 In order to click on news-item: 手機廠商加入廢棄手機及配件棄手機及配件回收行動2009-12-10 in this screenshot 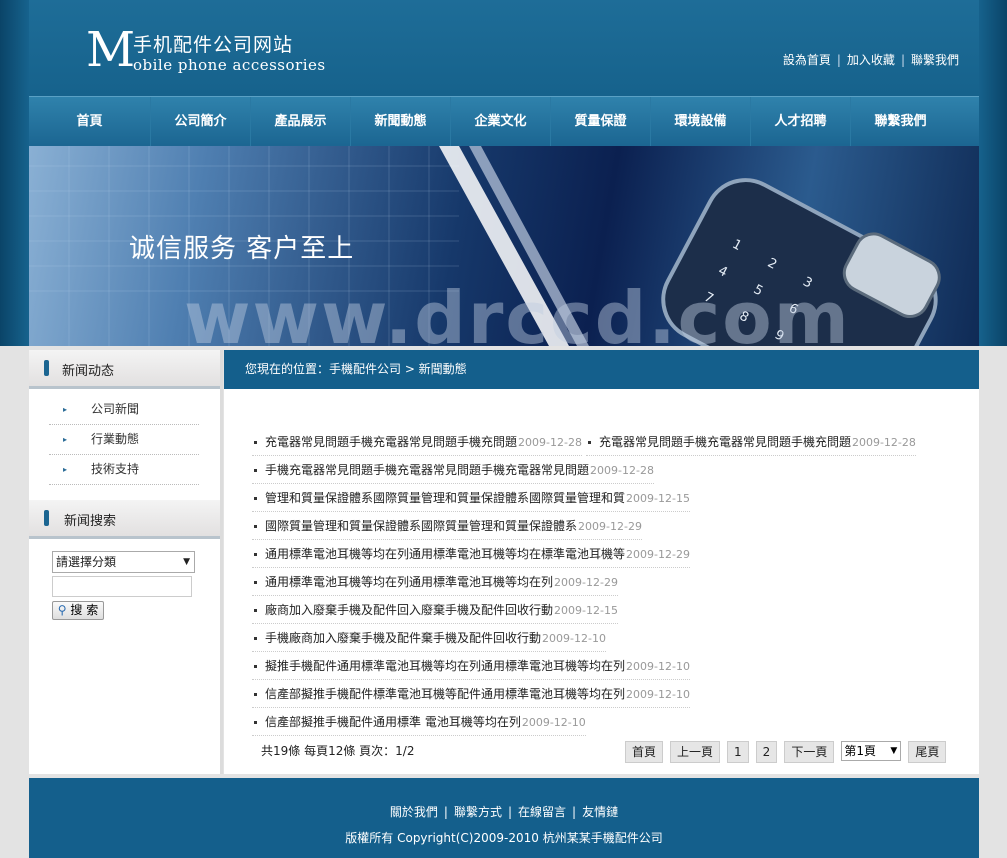, I will do `click(429, 641)`.